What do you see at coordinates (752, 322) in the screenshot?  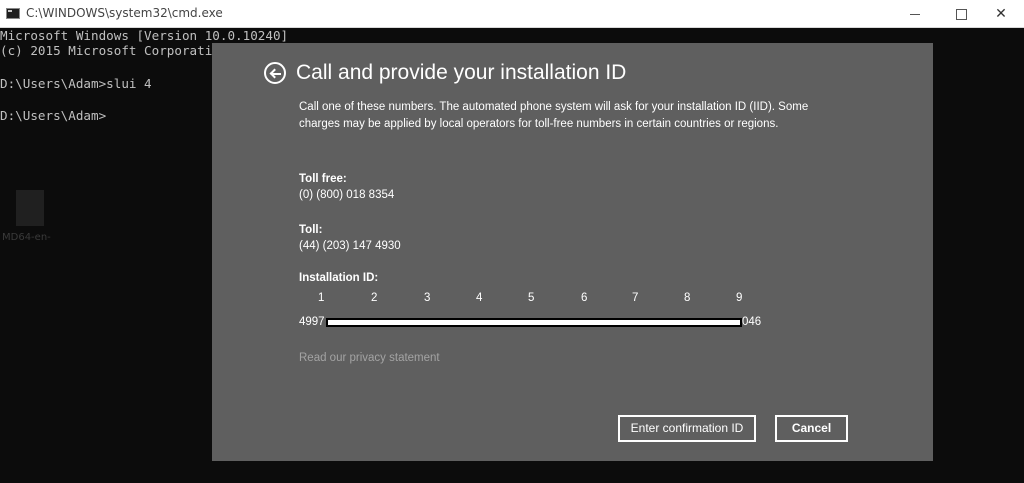 I see `installation-id-end: 046` at bounding box center [752, 322].